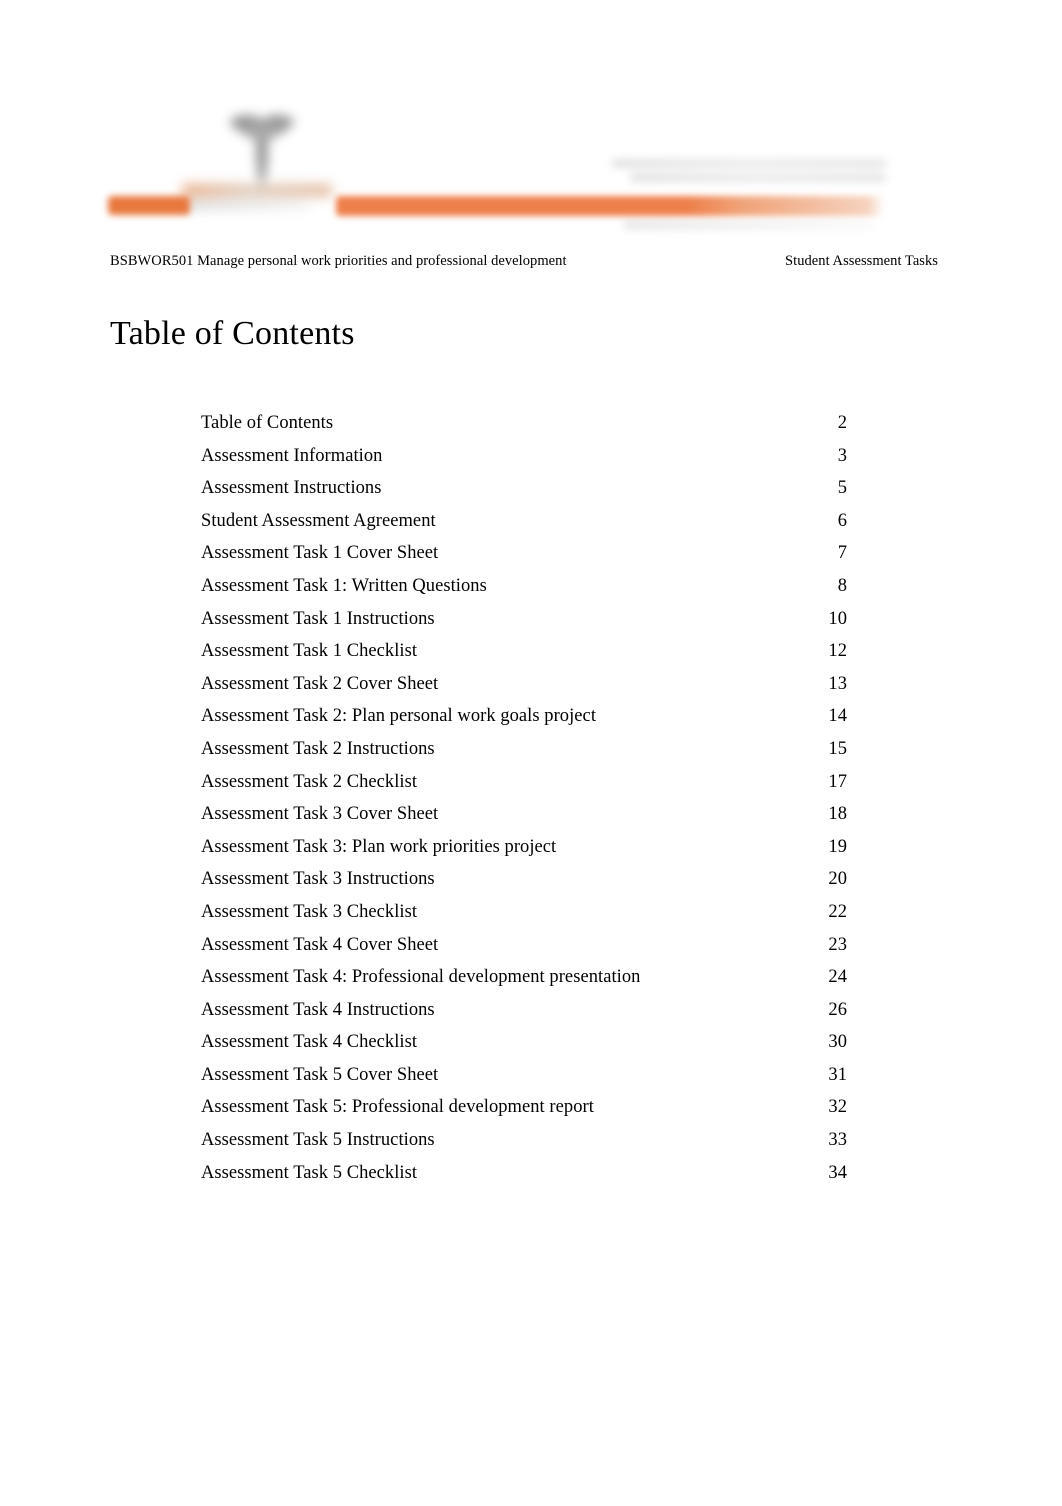 The image size is (1062, 1506). Describe the element at coordinates (318, 1140) in the screenshot. I see `toc-entry-label: Assessment Task 5 Instructions` at that location.